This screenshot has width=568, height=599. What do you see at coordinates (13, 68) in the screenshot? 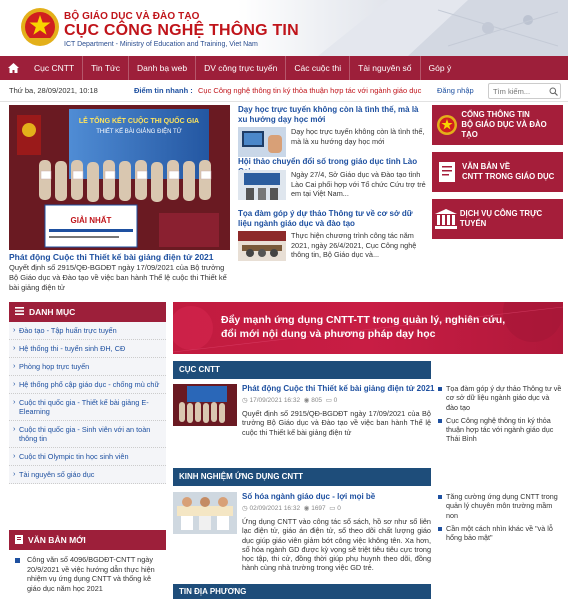
I see `home-icon` at bounding box center [13, 68].